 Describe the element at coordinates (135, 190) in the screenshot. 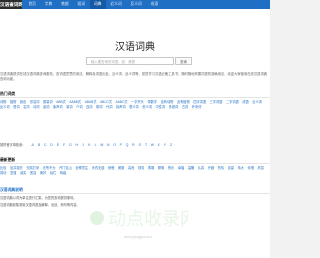

I see `section-title: 汉语词典说明` at that location.